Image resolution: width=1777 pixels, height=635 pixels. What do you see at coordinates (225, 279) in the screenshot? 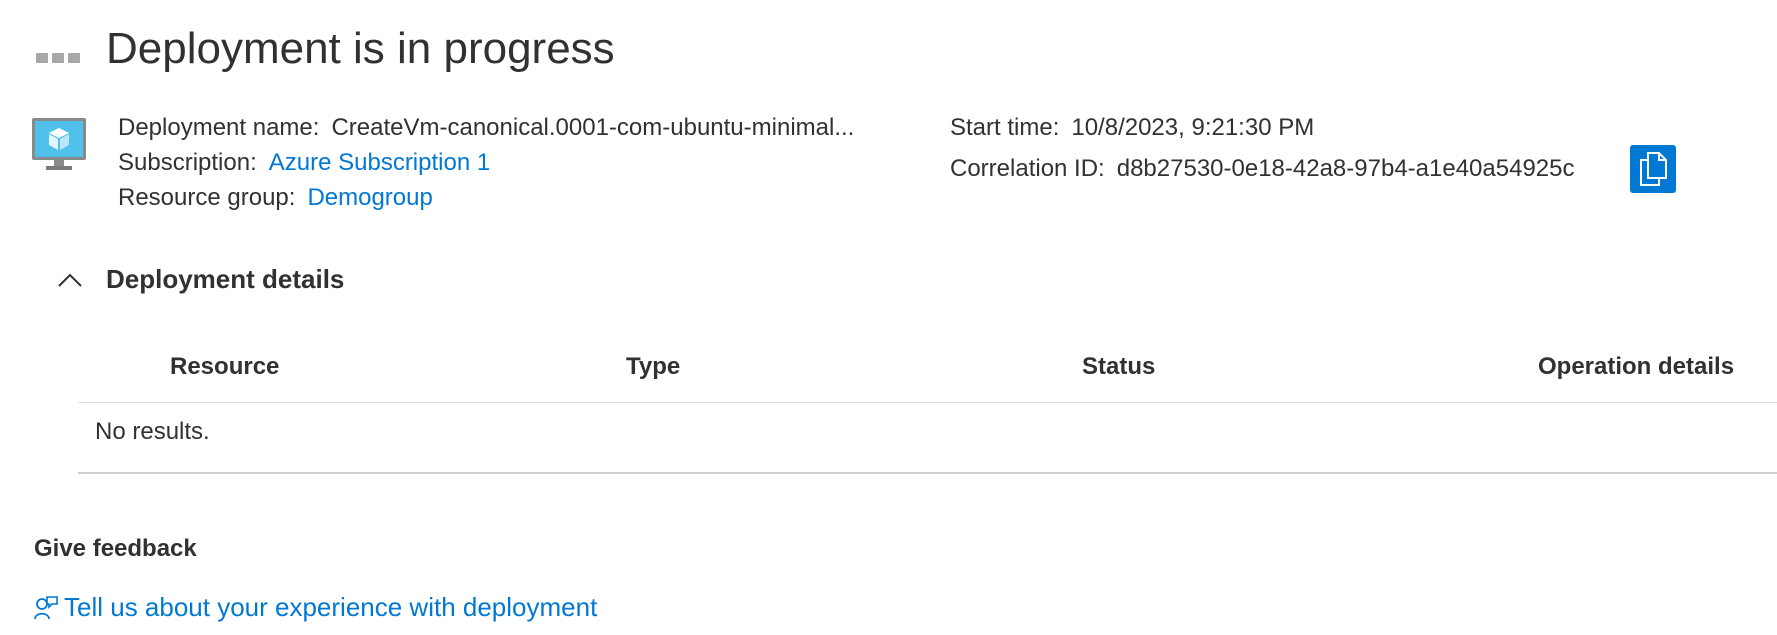
I see `deployment-details-title: Deployment details` at bounding box center [225, 279].